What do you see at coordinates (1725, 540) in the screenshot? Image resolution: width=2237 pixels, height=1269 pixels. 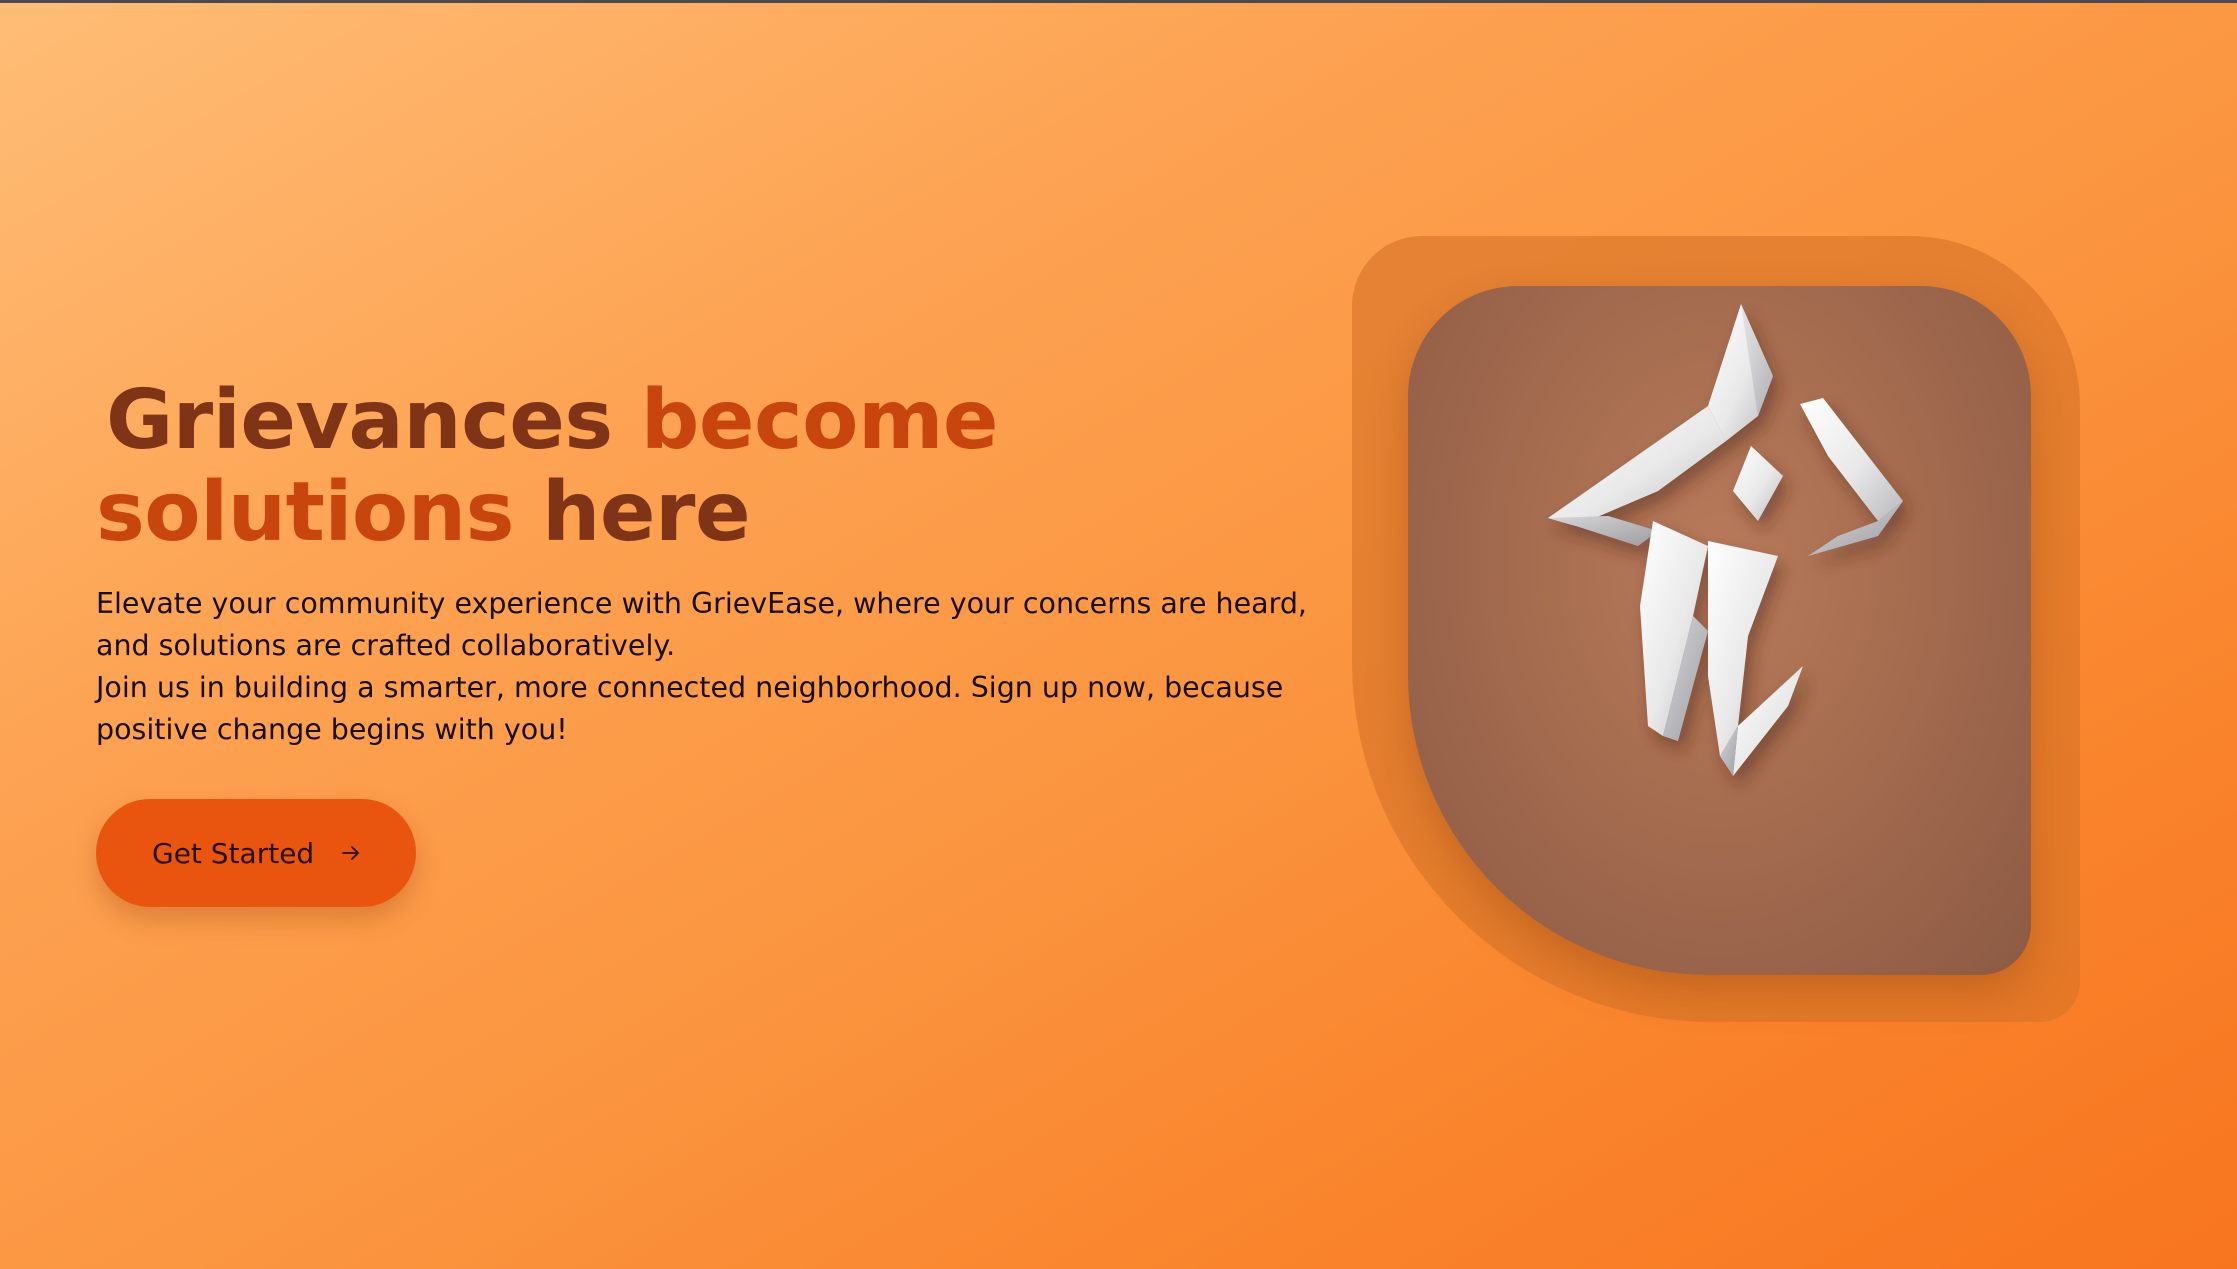 I see `grievease-emblem-icon` at bounding box center [1725, 540].